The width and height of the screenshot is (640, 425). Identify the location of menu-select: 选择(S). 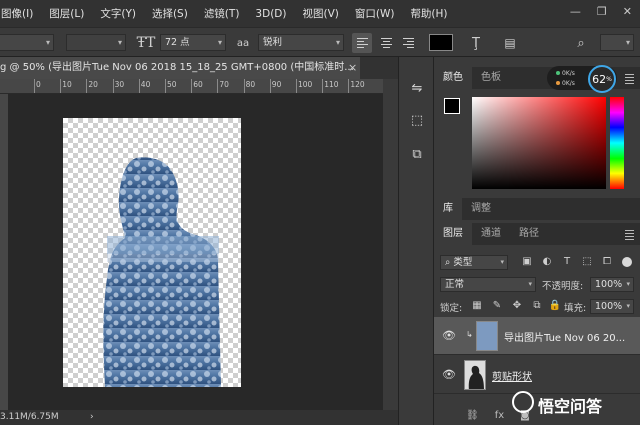
(170, 13).